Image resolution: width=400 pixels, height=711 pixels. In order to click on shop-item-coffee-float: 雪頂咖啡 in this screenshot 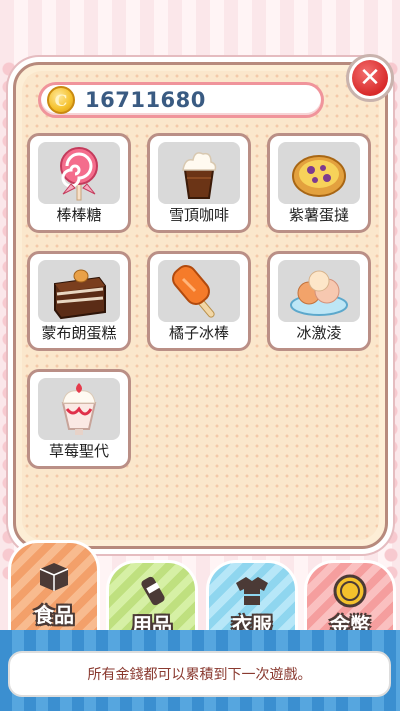, I will do `click(199, 183)`.